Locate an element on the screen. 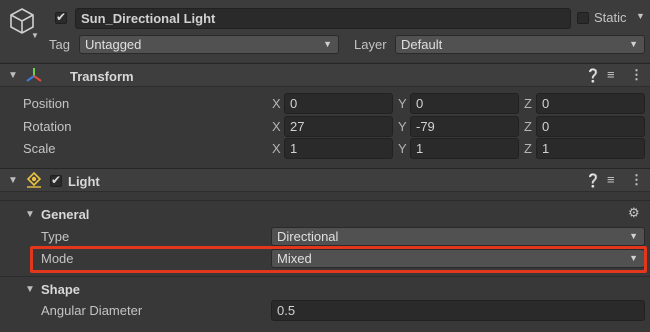  presets-icon: ≡ is located at coordinates (611, 74).